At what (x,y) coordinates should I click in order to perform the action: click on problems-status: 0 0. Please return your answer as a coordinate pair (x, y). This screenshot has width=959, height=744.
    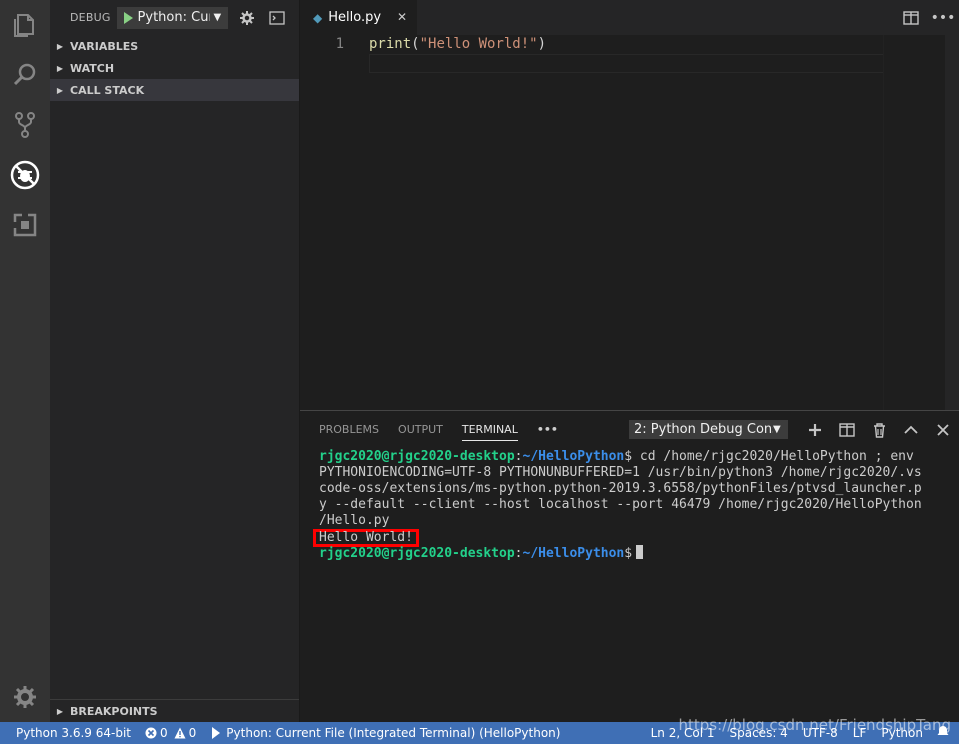
    Looking at the image, I should click on (170, 733).